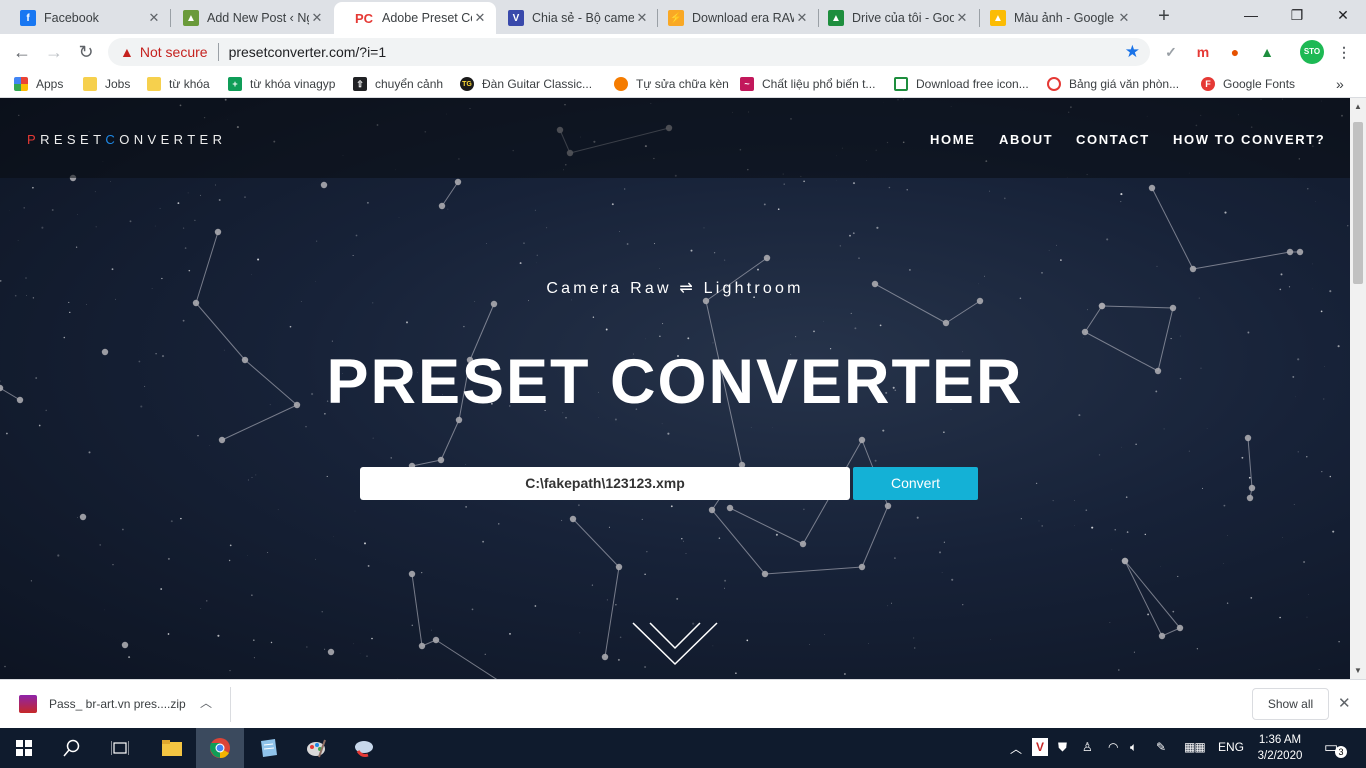  What do you see at coordinates (117, 704) in the screenshot?
I see `download-filename: Pass_ br-art.vn pres....zip` at bounding box center [117, 704].